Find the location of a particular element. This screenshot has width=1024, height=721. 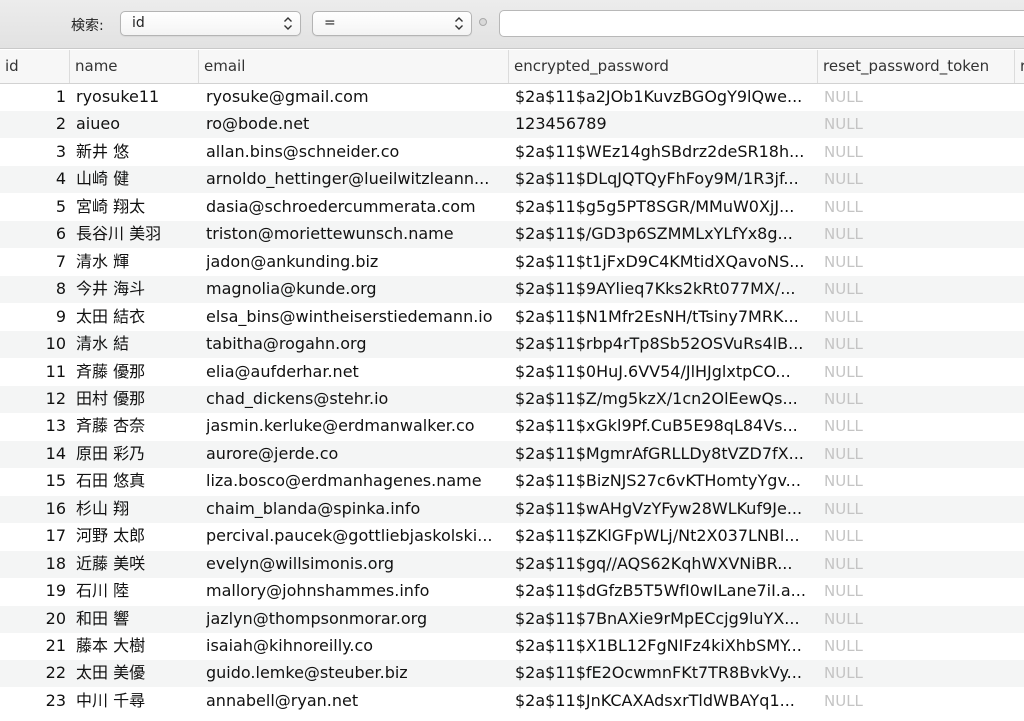

column-header-email: email is located at coordinates (354, 66).